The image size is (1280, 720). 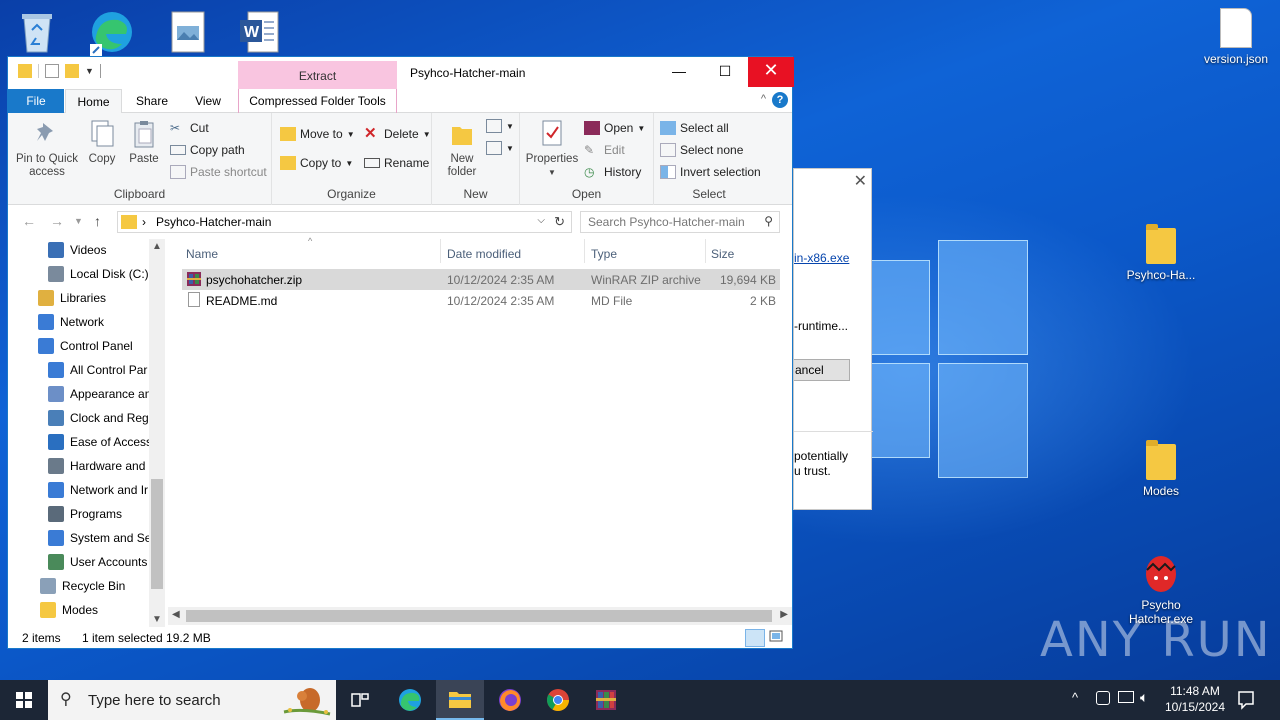 What do you see at coordinates (176, 614) in the screenshot?
I see `scroll-left-icon: ◀` at bounding box center [176, 614].